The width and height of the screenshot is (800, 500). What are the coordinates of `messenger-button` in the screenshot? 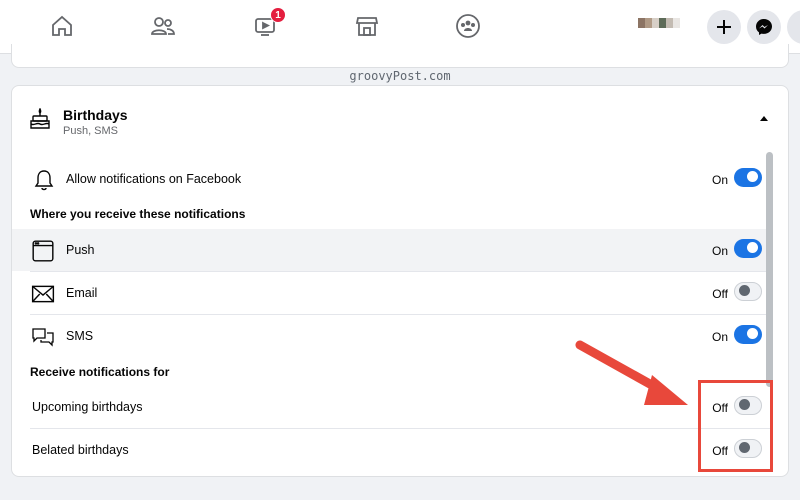 It's located at (764, 27).